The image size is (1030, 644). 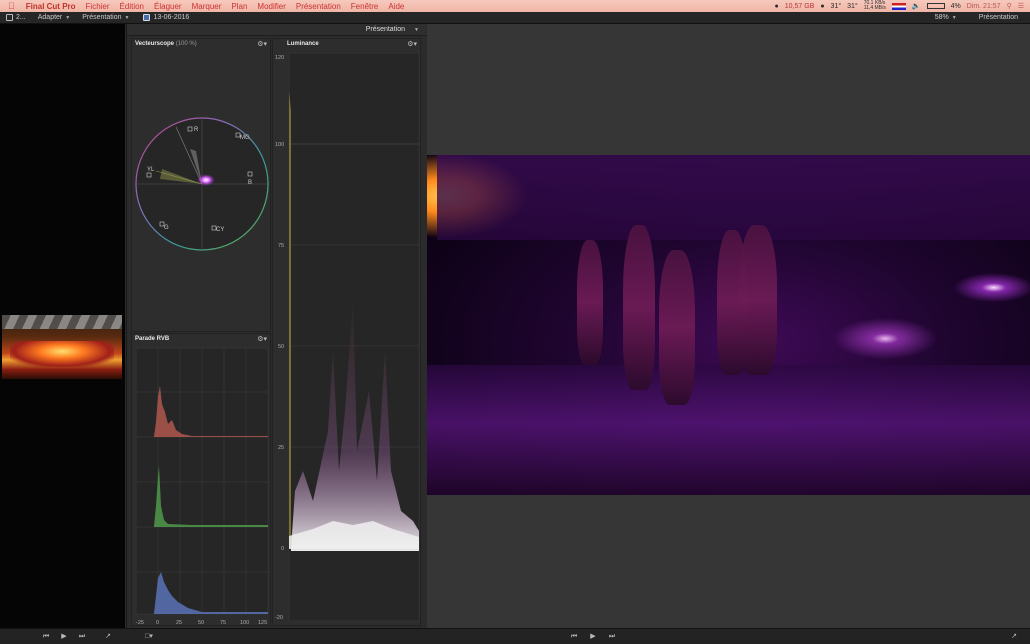 I want to click on luminance-title: Luminance, so click(x=303, y=44).